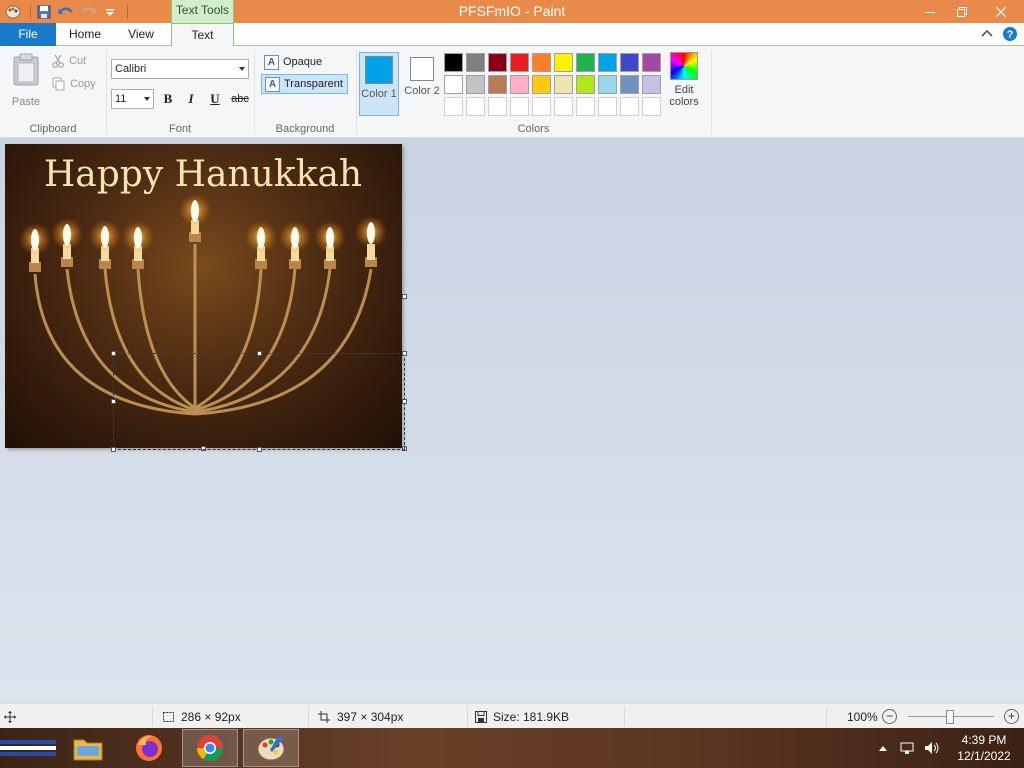 This screenshot has width=1024, height=768. What do you see at coordinates (962, 11) in the screenshot?
I see `restore-button` at bounding box center [962, 11].